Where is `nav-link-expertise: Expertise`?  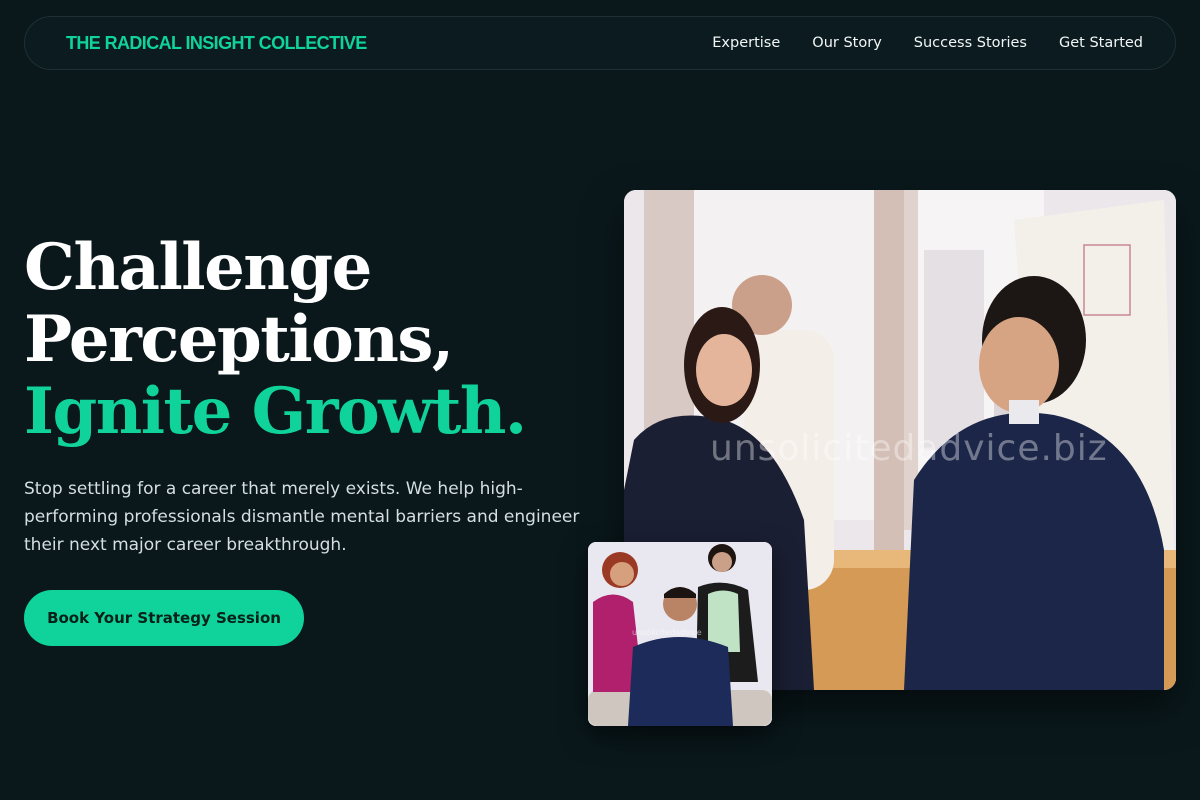 nav-link-expertise: Expertise is located at coordinates (746, 43).